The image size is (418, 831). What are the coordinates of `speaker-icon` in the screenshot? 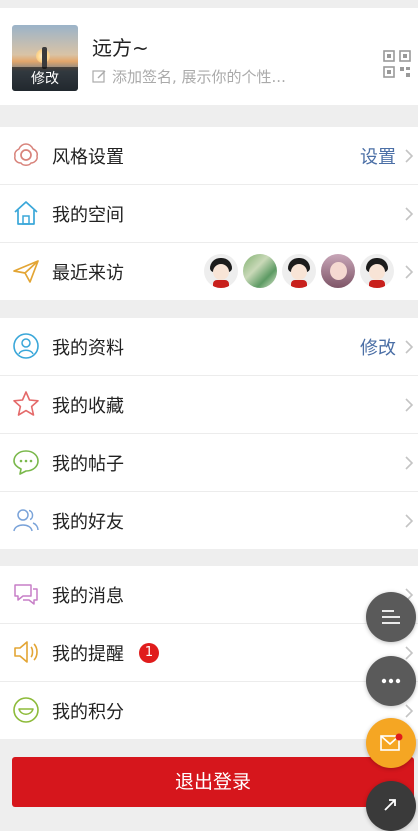 It's located at (26, 652).